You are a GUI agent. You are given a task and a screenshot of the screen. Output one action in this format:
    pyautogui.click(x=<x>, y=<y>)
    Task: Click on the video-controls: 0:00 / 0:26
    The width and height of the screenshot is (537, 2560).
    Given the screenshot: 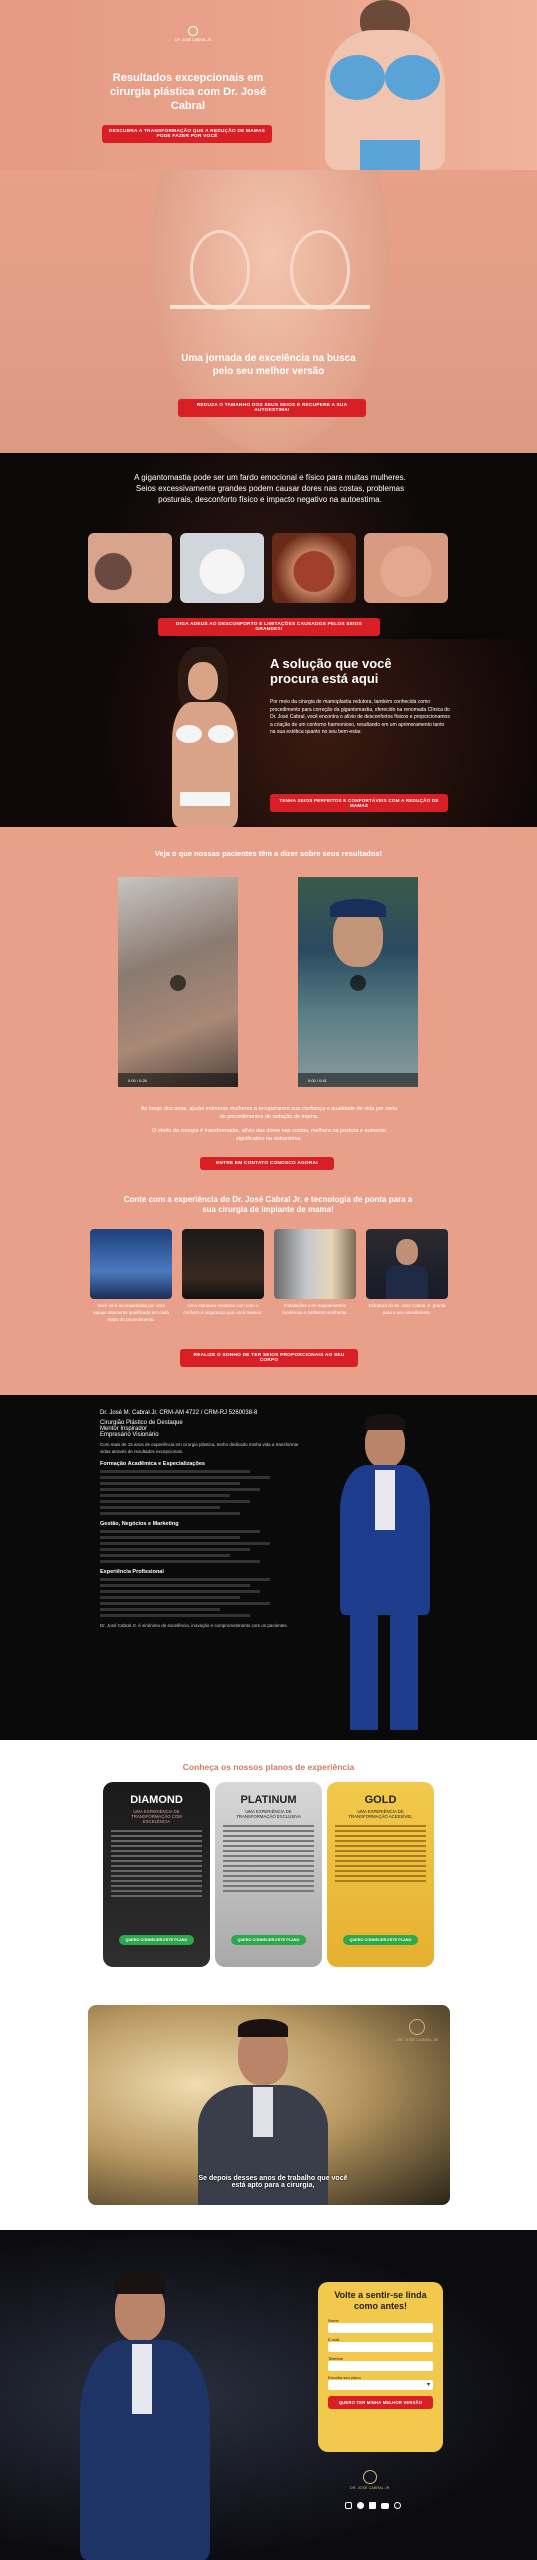 What is the action you would take?
    pyautogui.click(x=178, y=1080)
    